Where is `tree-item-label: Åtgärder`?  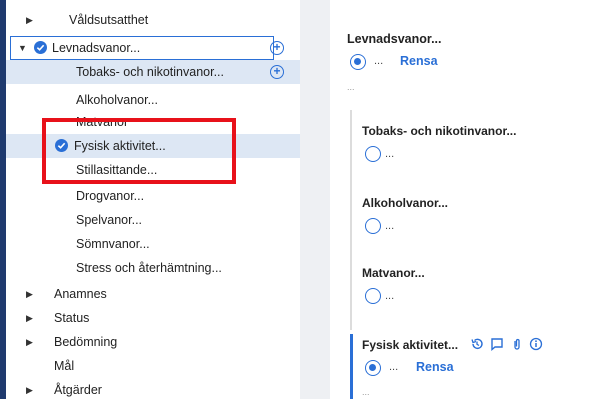 tree-item-label: Åtgärder is located at coordinates (78, 390).